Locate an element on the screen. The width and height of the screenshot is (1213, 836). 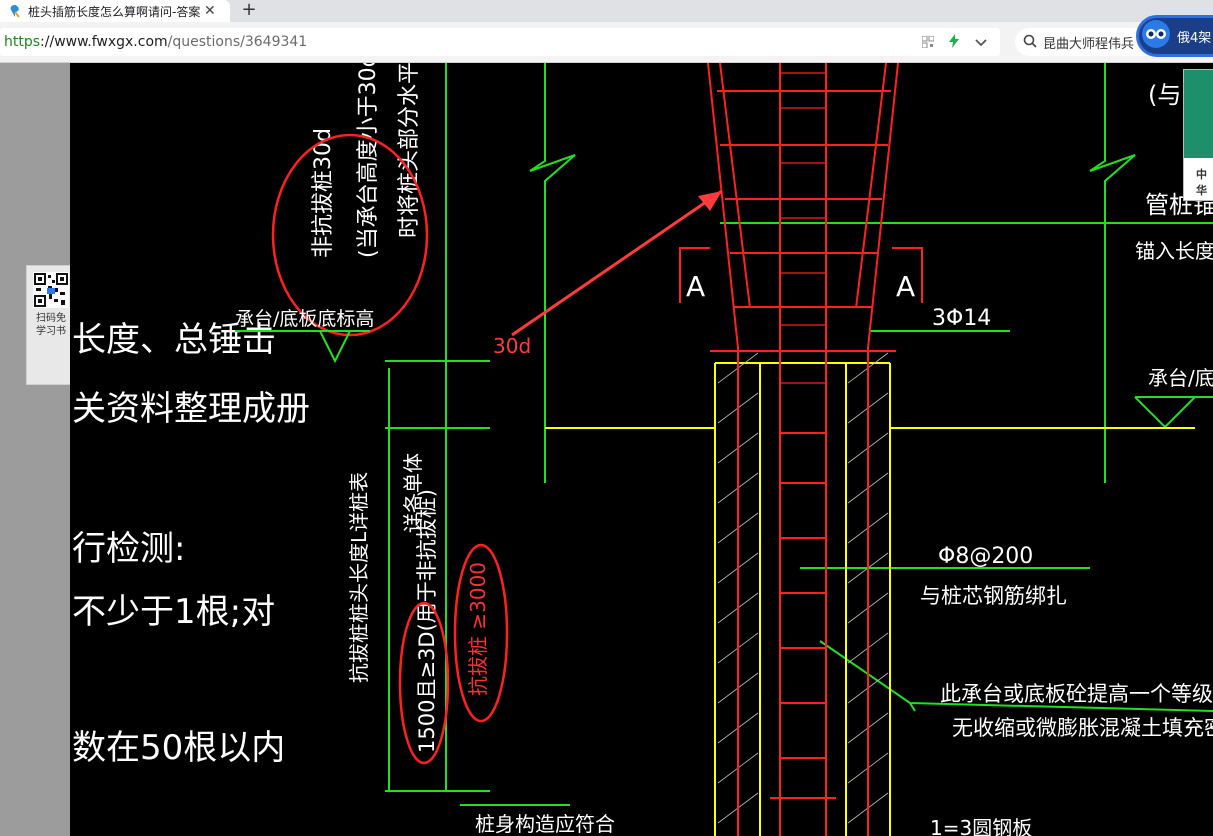
qr-caption-1: 扫码免 is located at coordinates (51, 318).